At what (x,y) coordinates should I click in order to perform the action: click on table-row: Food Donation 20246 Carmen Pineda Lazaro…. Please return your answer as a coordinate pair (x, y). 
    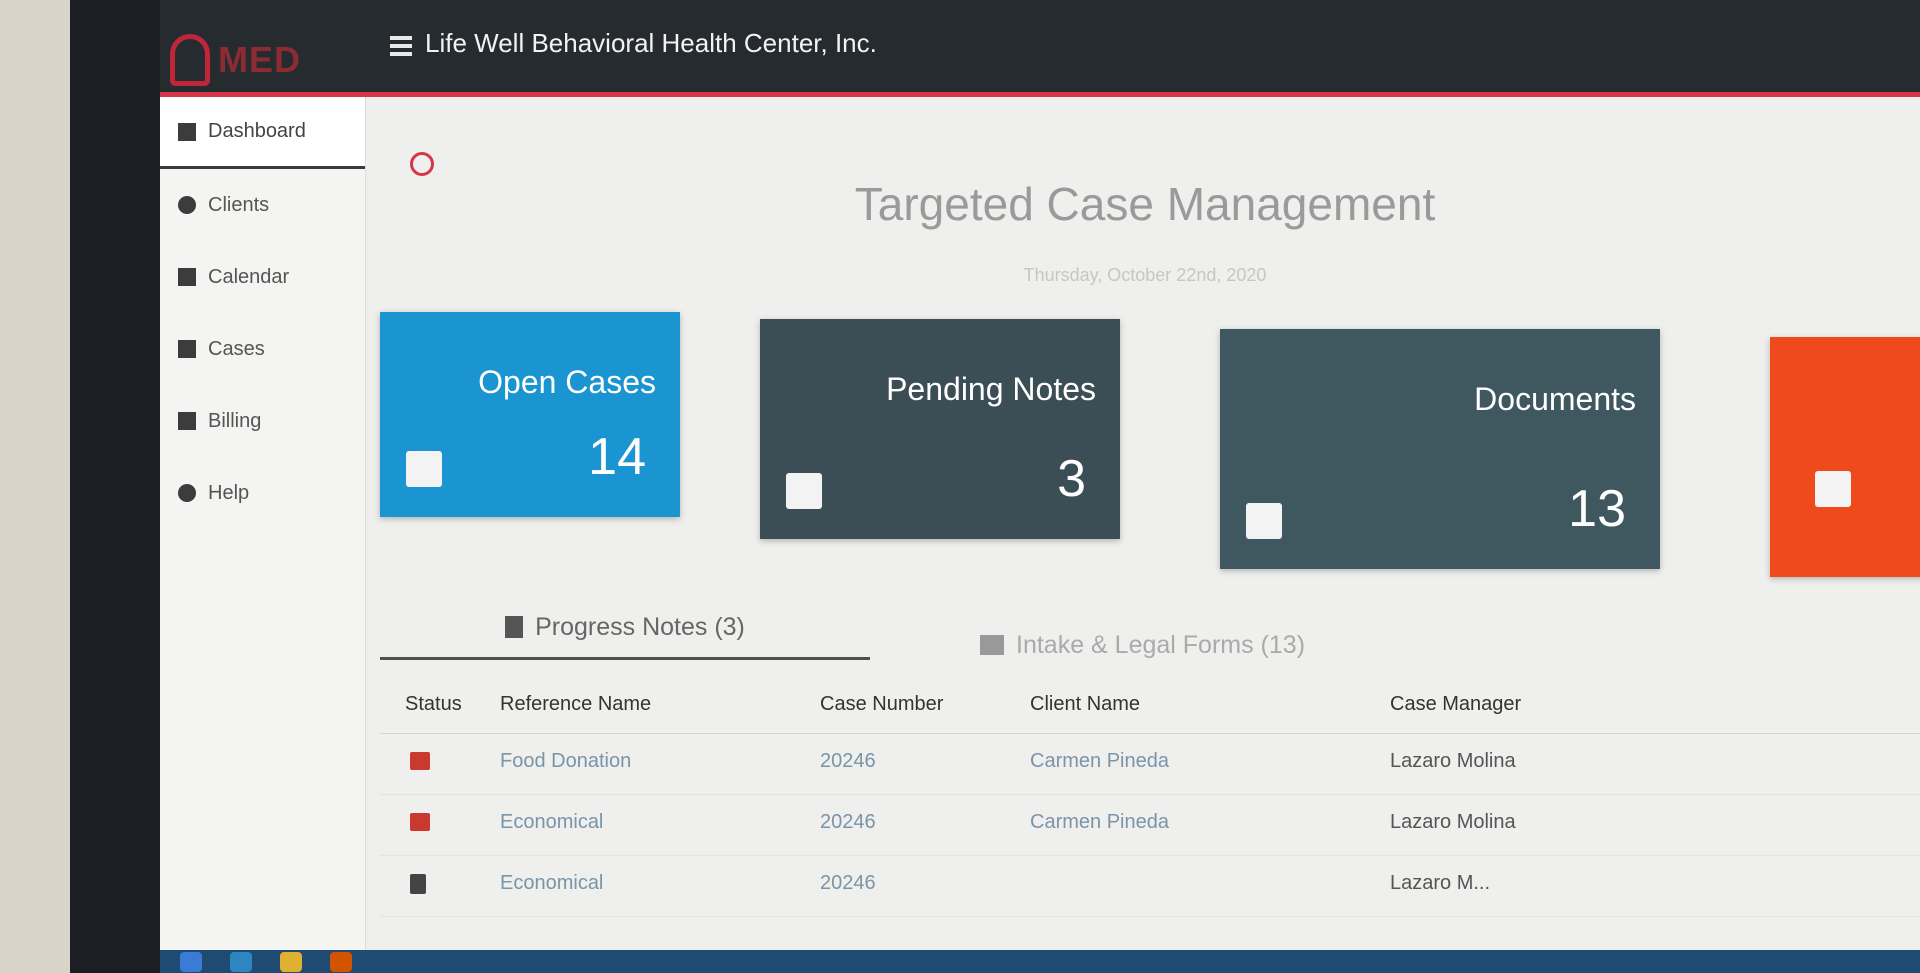
    Looking at the image, I should click on (1150, 764).